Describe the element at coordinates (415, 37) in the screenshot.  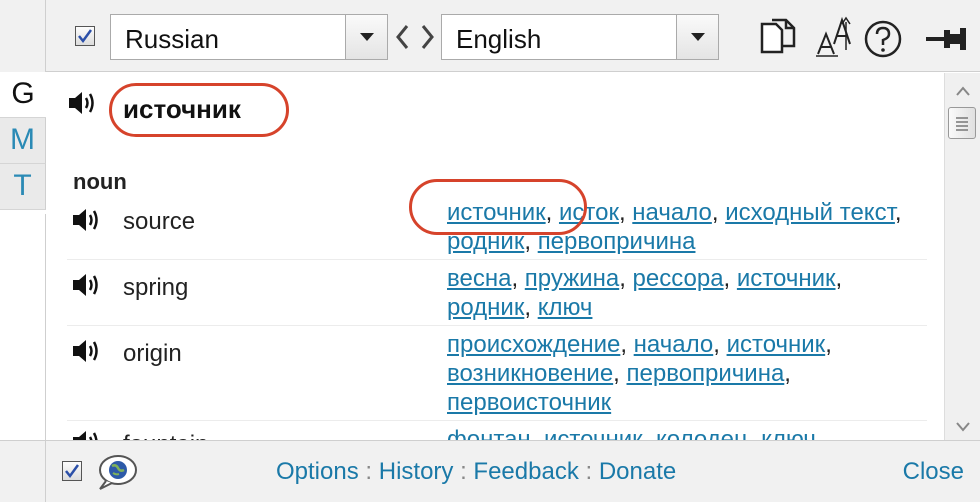
I see `swap-icon` at that location.